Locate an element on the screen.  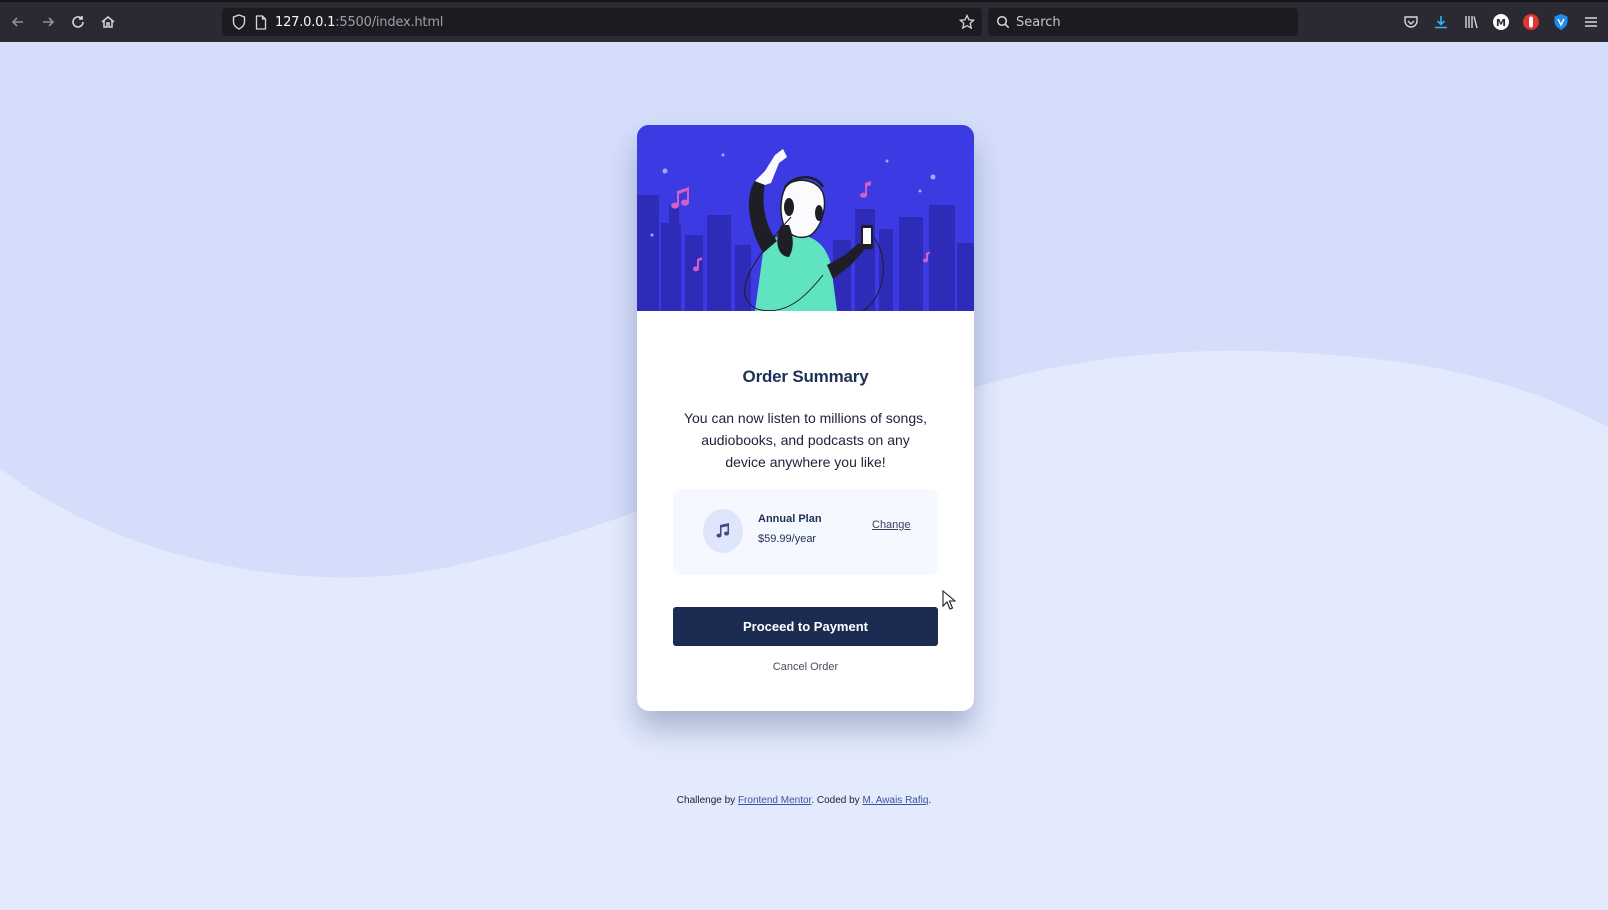
attribution-middle: . Coded by is located at coordinates (835, 800).